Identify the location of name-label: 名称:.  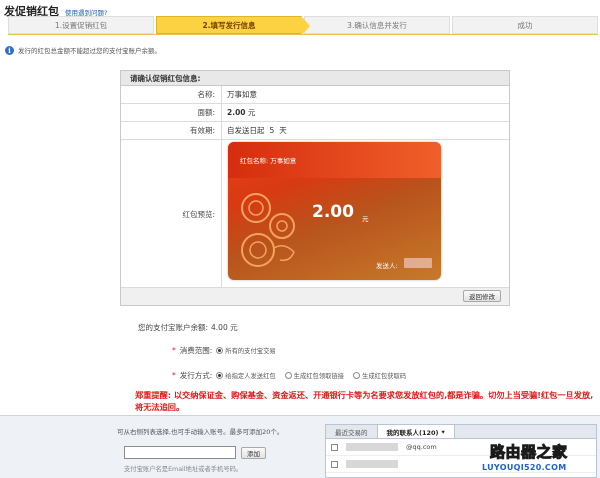
(171, 94).